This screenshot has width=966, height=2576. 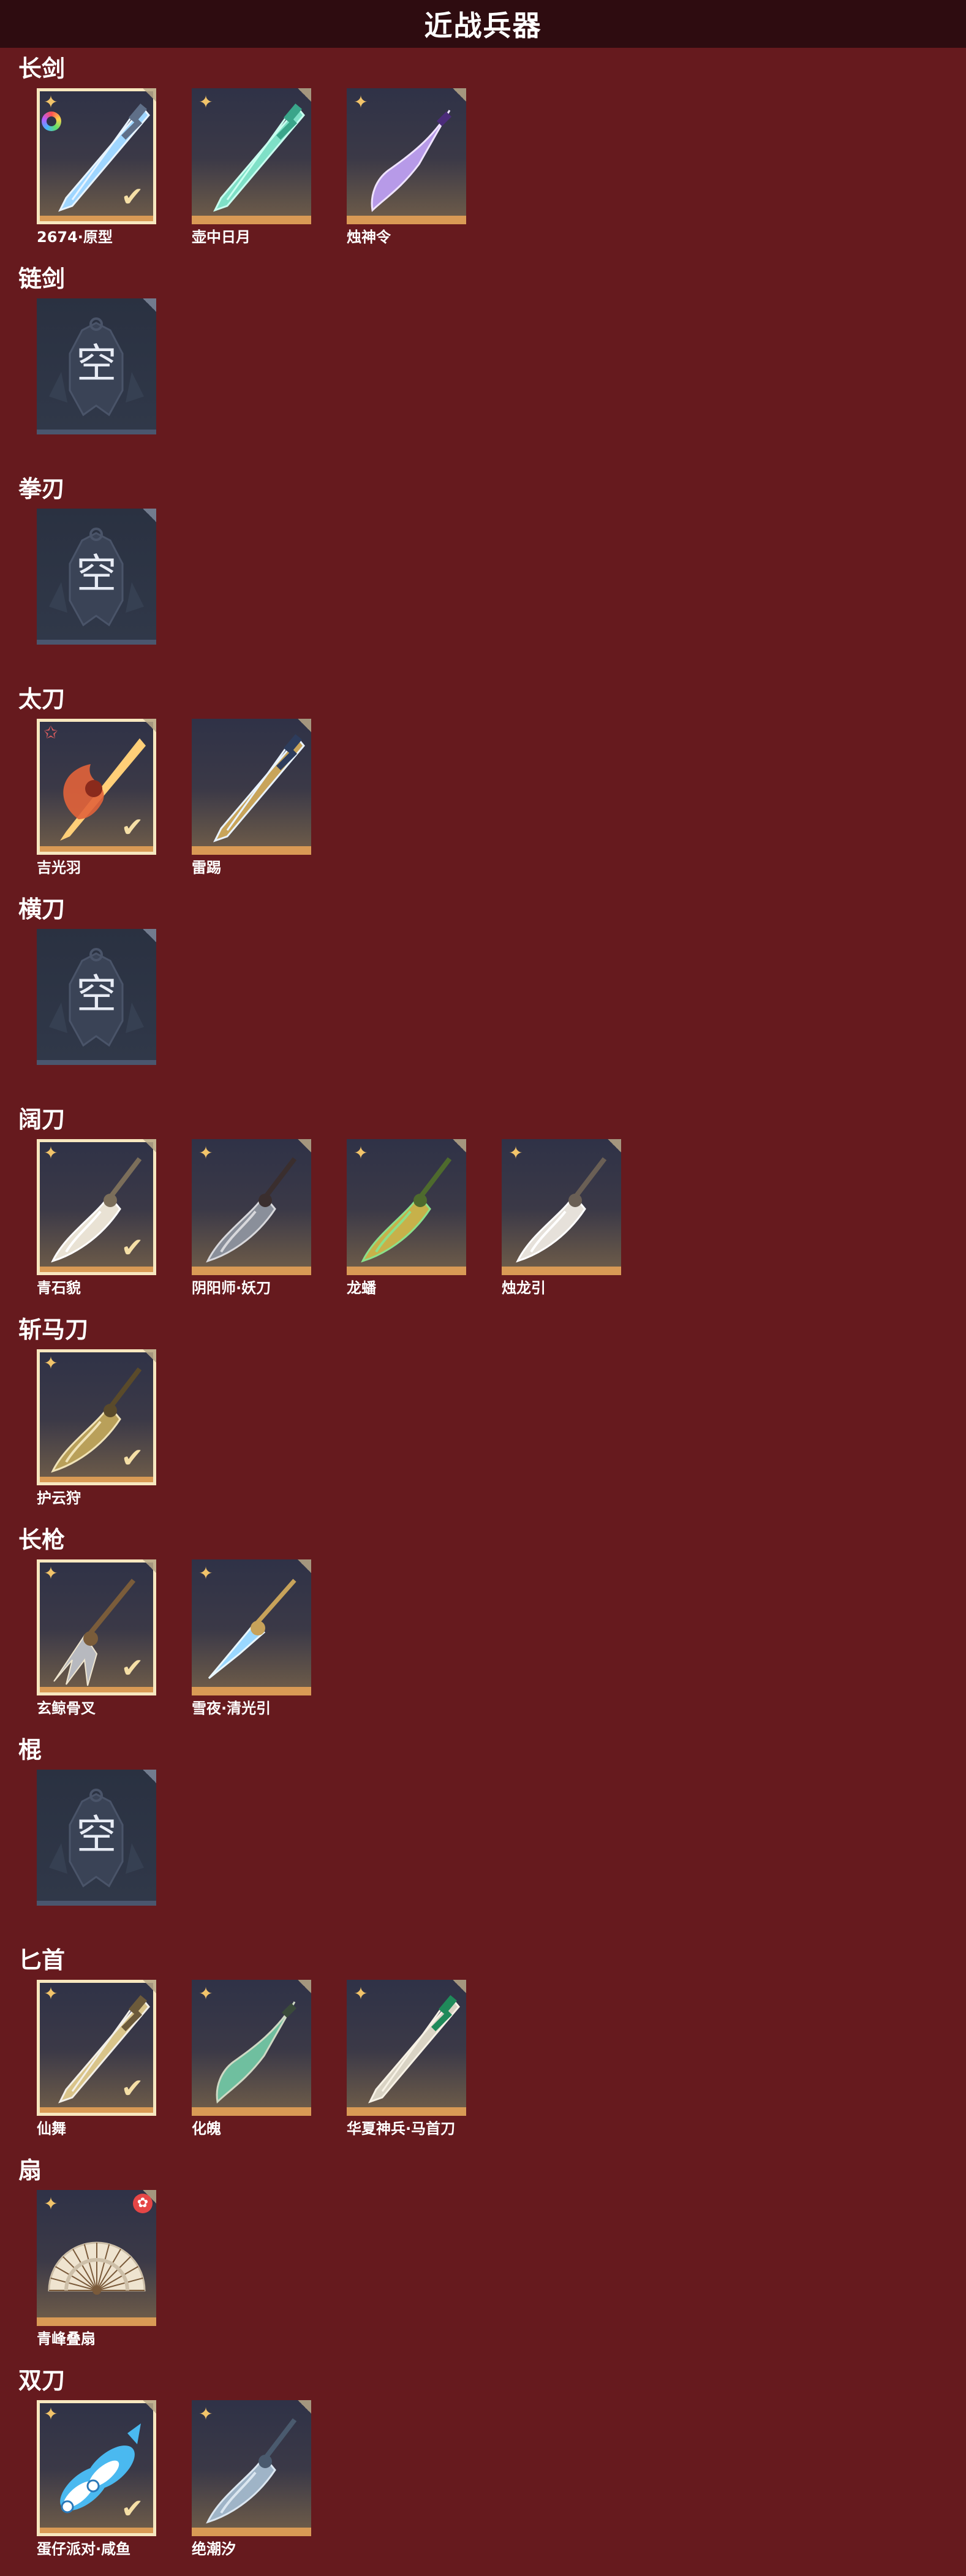 What do you see at coordinates (483, 2258) in the screenshot?
I see `weapon-category-section: 扇 ✦ ✿ 青峰叠扇` at bounding box center [483, 2258].